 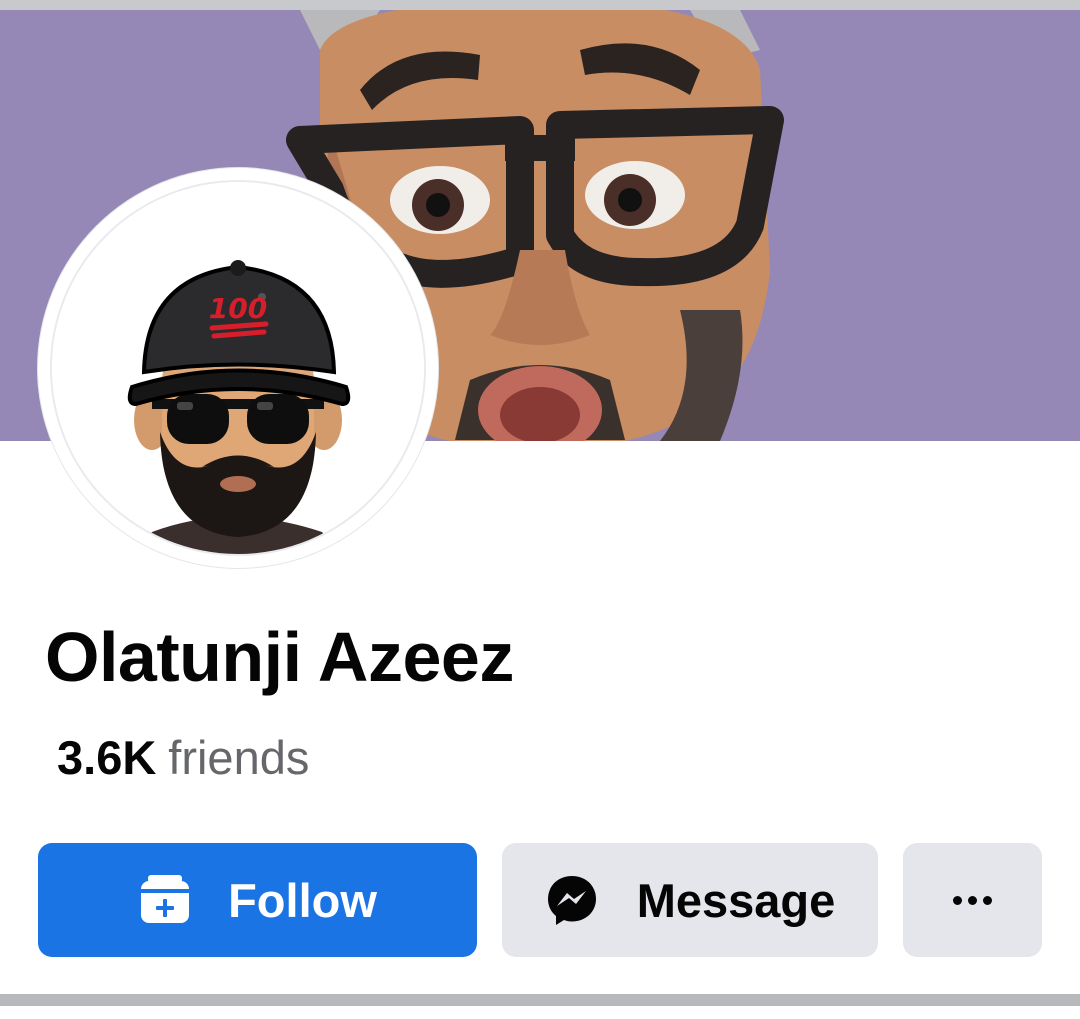 What do you see at coordinates (736, 900) in the screenshot?
I see `message-label: Message` at bounding box center [736, 900].